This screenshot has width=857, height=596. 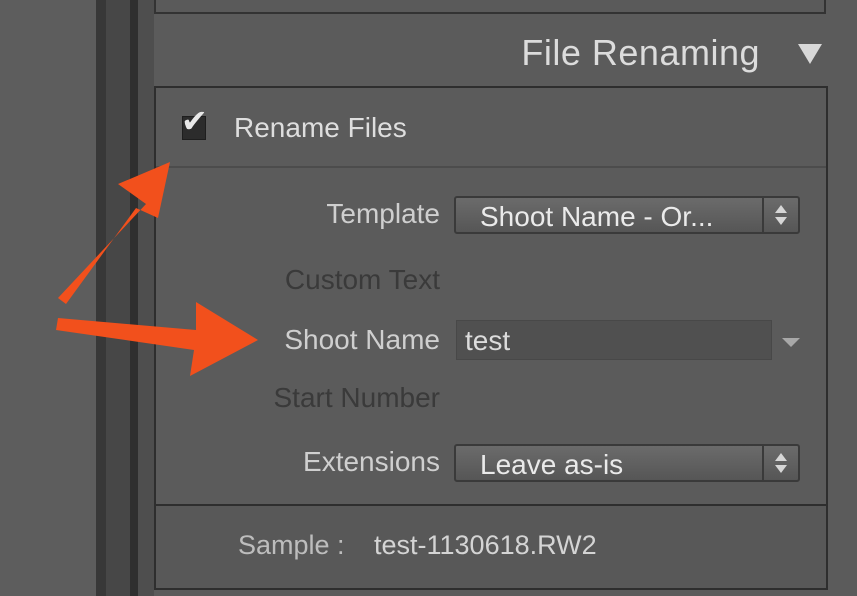 What do you see at coordinates (362, 339) in the screenshot?
I see `shoot-name-label: Shoot Name` at bounding box center [362, 339].